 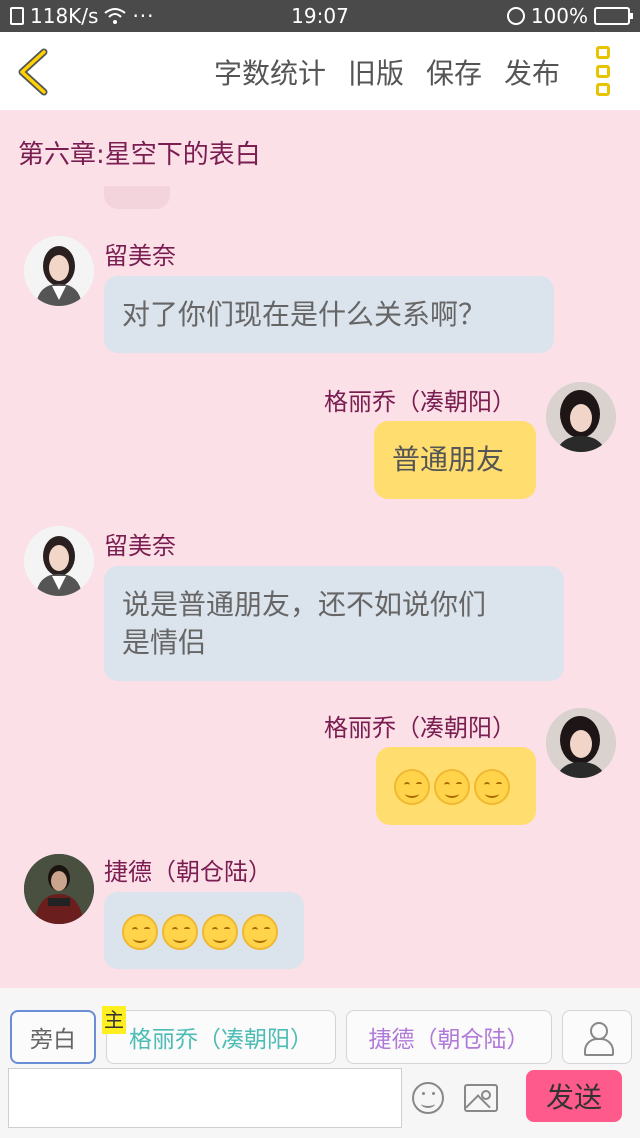 I want to click on role-narration-button: 旁白, so click(x=53, y=1037).